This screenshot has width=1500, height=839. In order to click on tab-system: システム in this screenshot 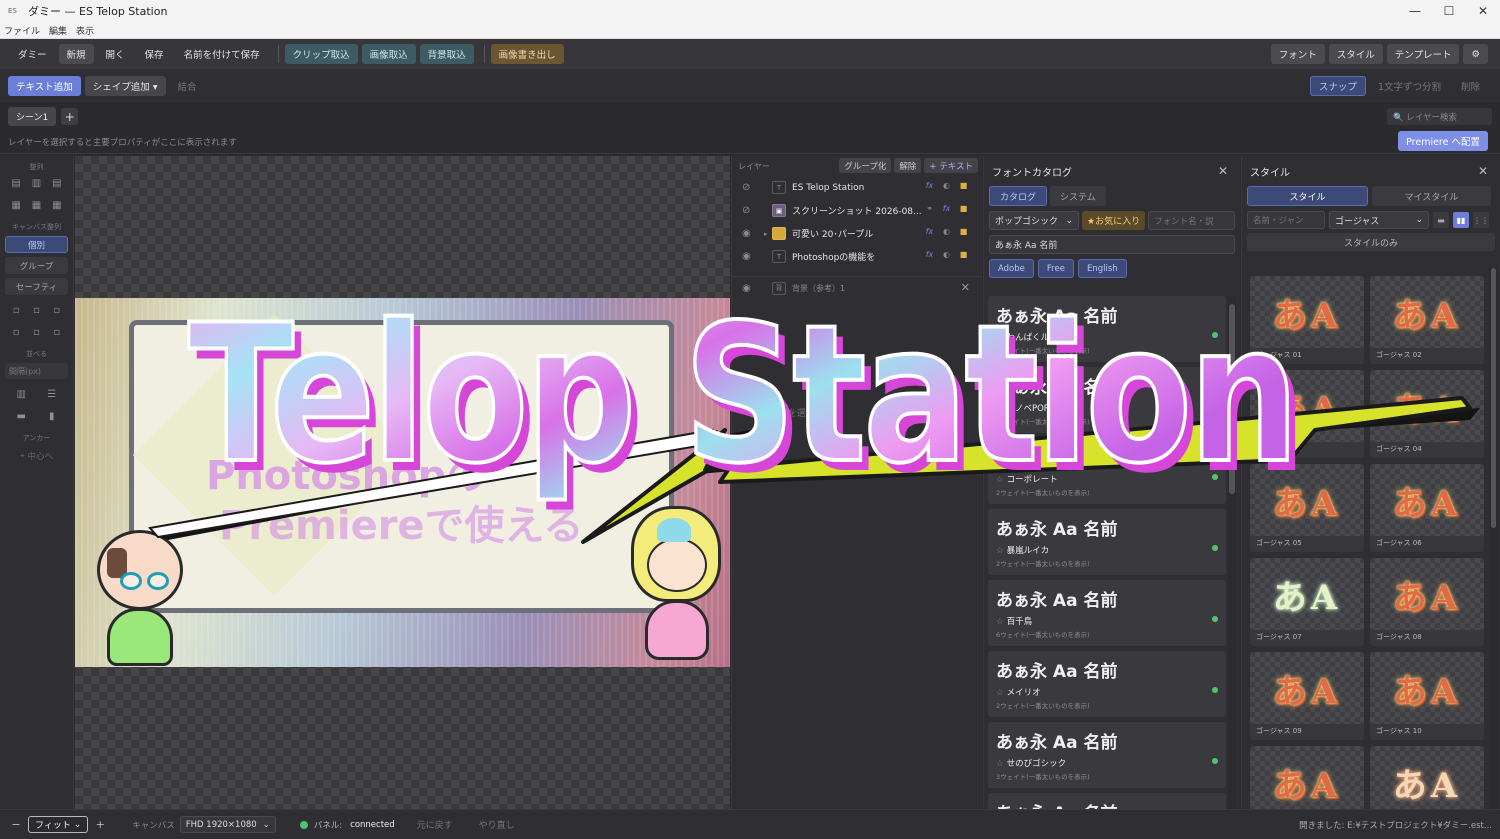, I will do `click(1078, 196)`.